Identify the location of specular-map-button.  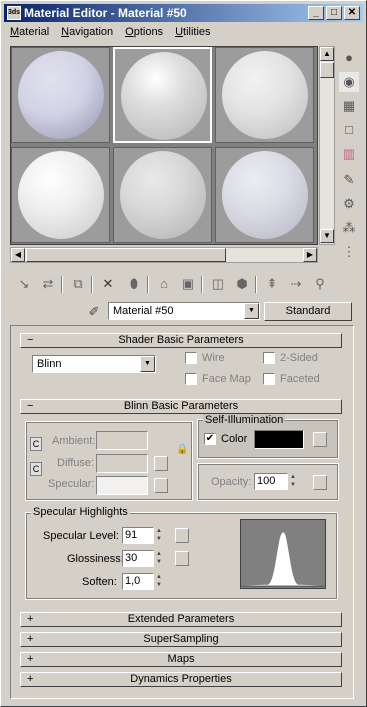
(161, 485).